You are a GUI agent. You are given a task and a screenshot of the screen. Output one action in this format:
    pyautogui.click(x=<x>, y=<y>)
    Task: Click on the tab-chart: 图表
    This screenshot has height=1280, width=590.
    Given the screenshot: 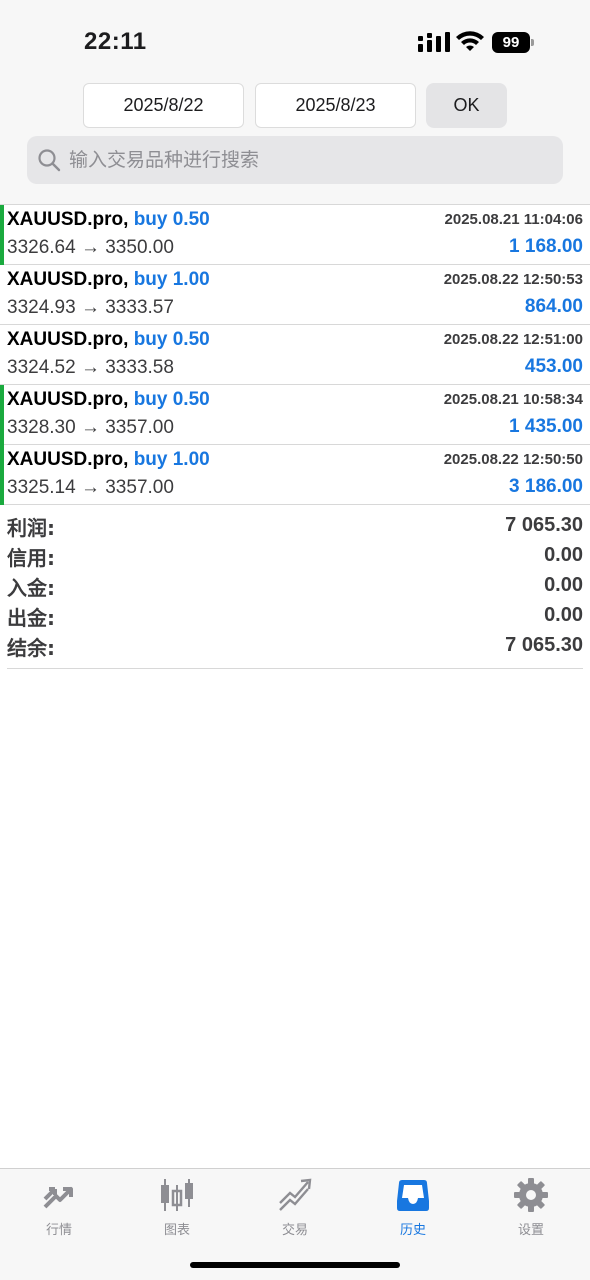 What is the action you would take?
    pyautogui.click(x=177, y=1207)
    